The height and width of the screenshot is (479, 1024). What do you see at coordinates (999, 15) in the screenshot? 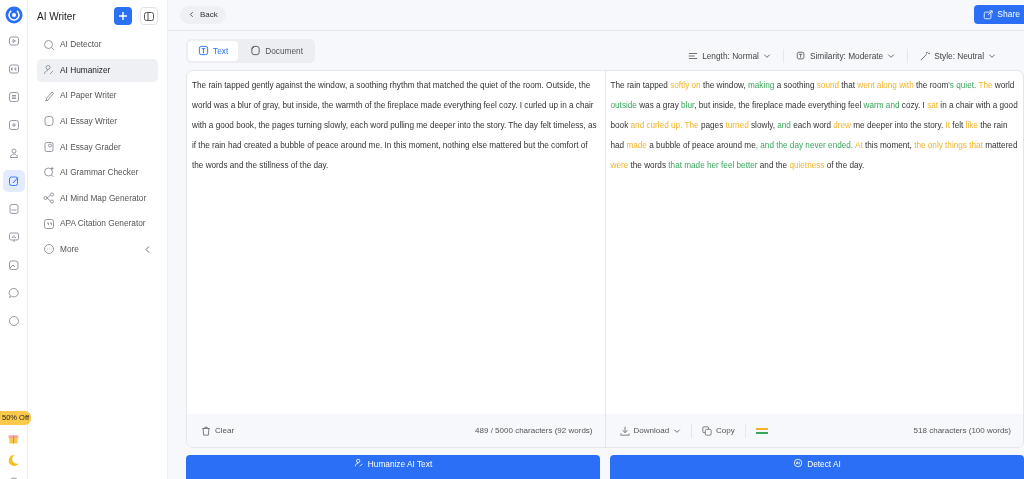
I see `share-button: Share` at bounding box center [999, 15].